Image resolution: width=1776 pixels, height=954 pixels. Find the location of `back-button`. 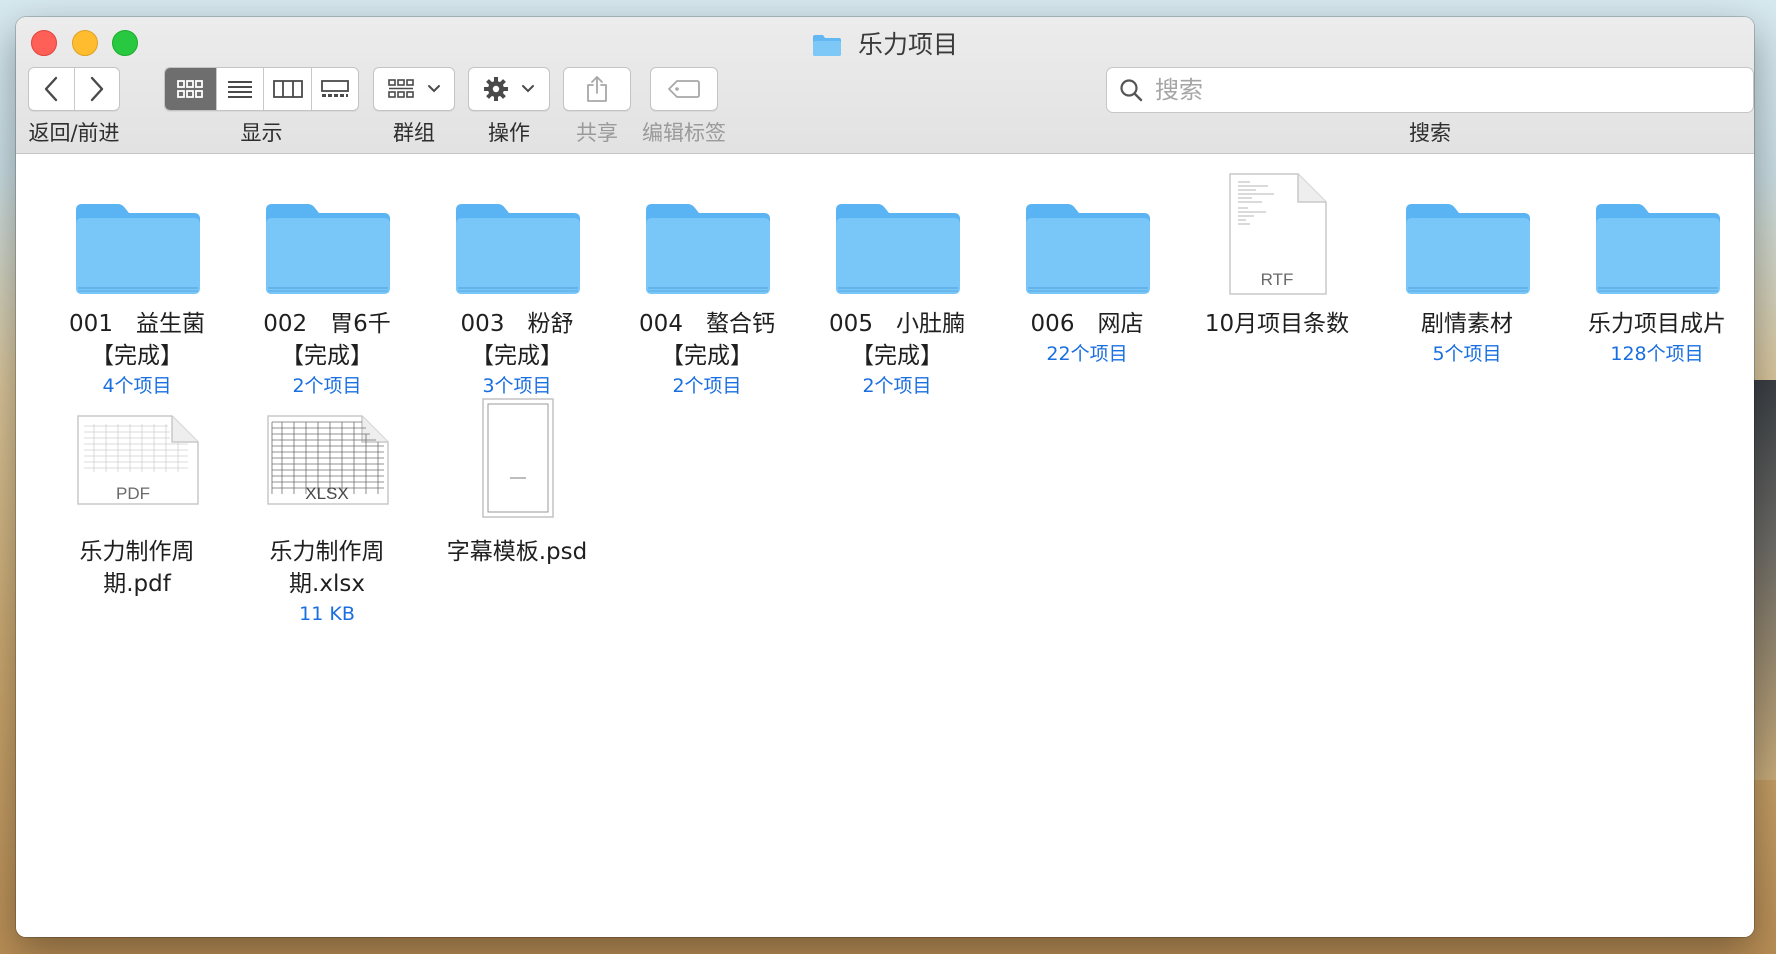

back-button is located at coordinates (52, 89).